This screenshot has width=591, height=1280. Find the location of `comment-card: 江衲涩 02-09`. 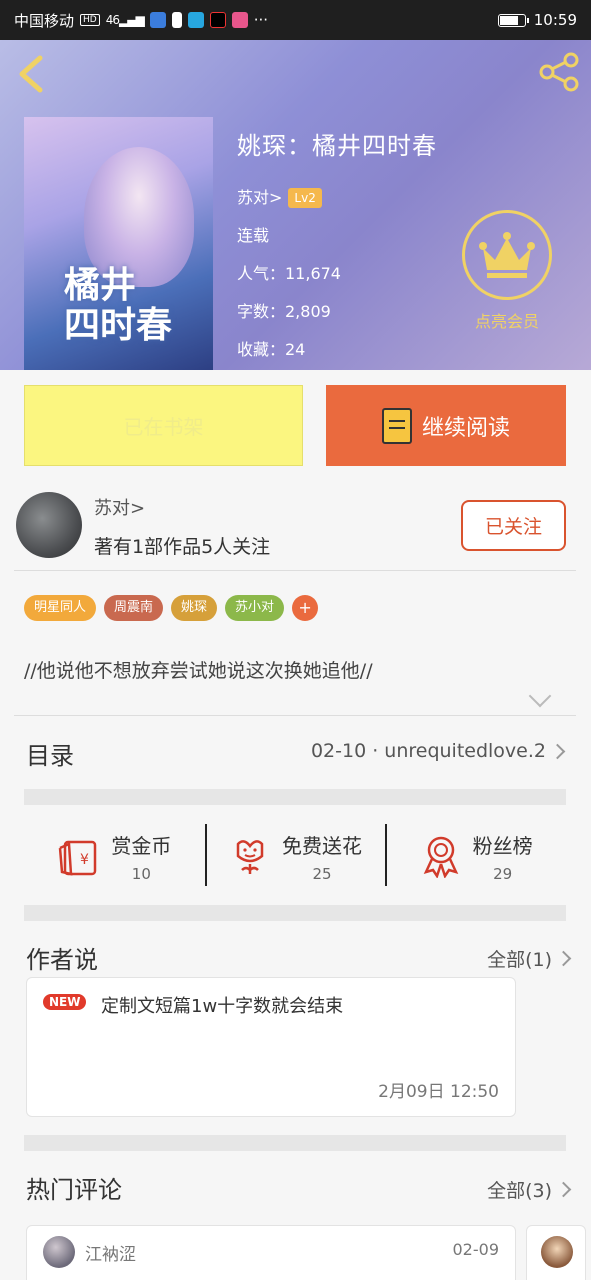

comment-card: 江衲涩 02-09 is located at coordinates (271, 1252).